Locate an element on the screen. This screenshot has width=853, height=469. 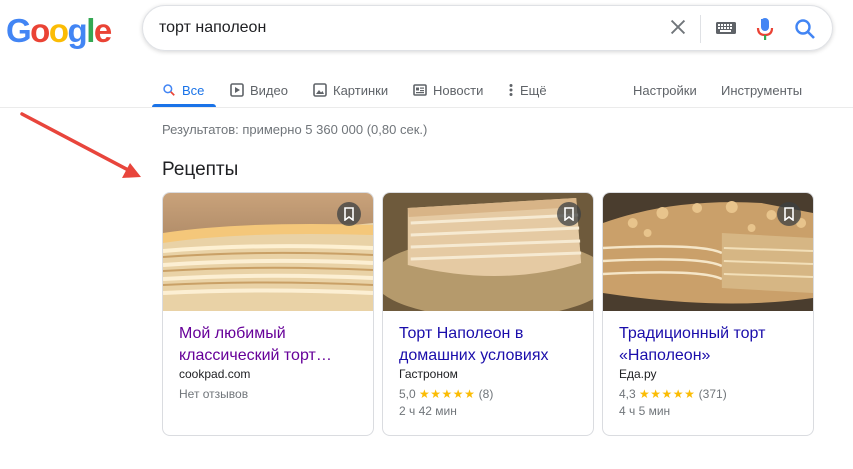
more-vert-icon is located at coordinates (511, 90).